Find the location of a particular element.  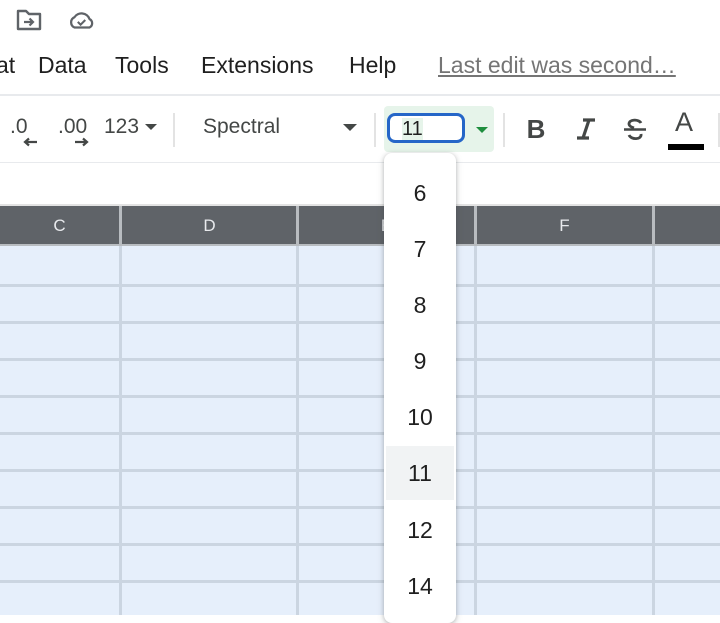

text-color-button: A is located at coordinates (685, 128).